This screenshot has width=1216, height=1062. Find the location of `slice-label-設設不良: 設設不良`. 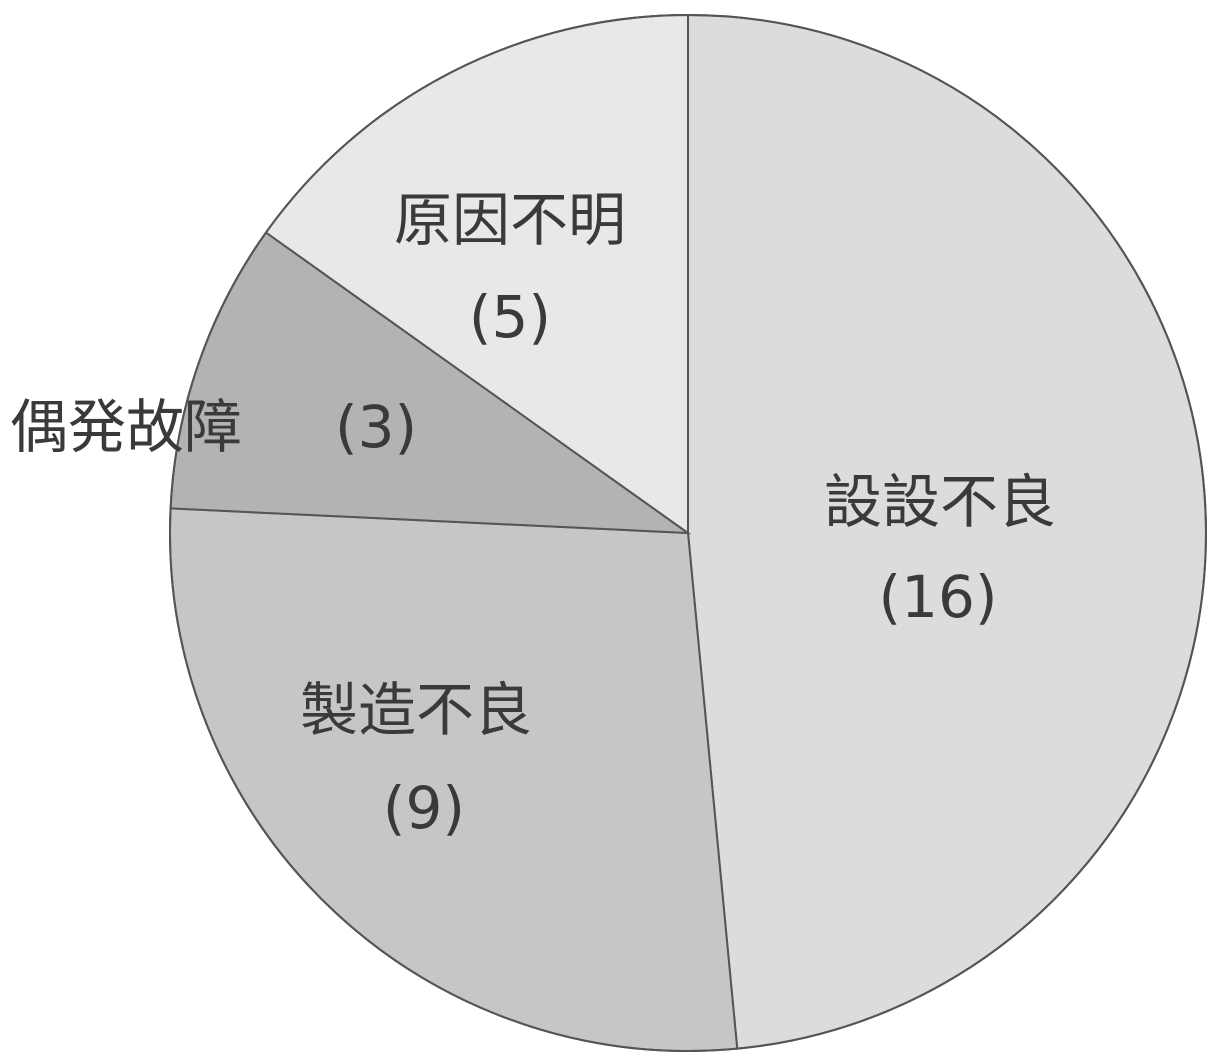

slice-label-設設不良: 設設不良 is located at coordinates (940, 502).